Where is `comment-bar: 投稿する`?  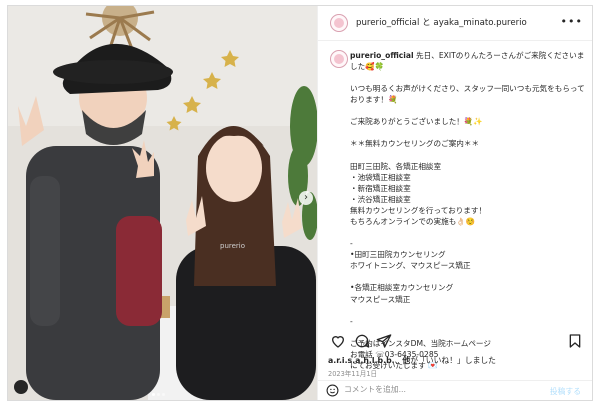
comment-bar: 投稿する is located at coordinates (455, 390).